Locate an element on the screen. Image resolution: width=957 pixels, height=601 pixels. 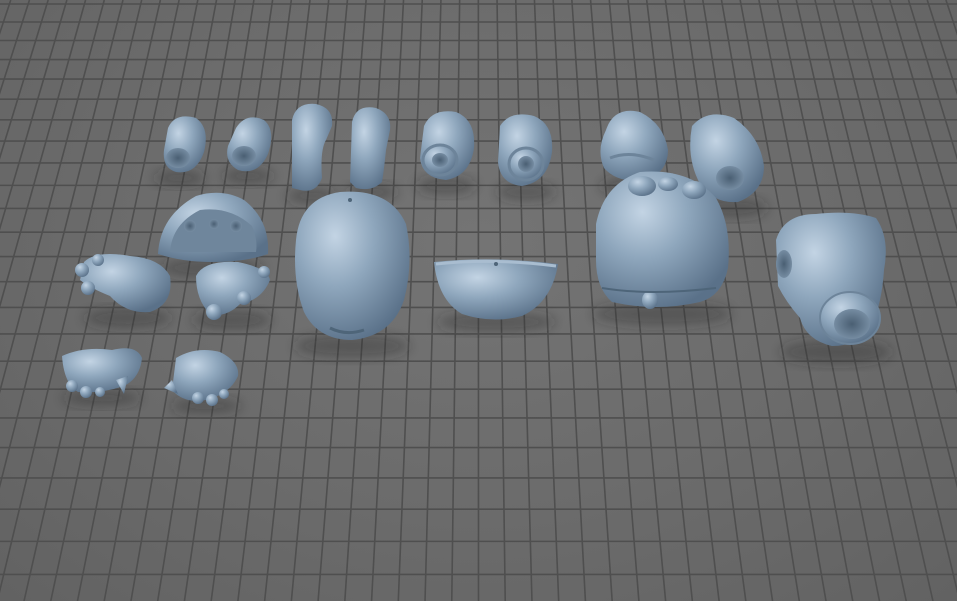
pelvis is located at coordinates (213, 227).